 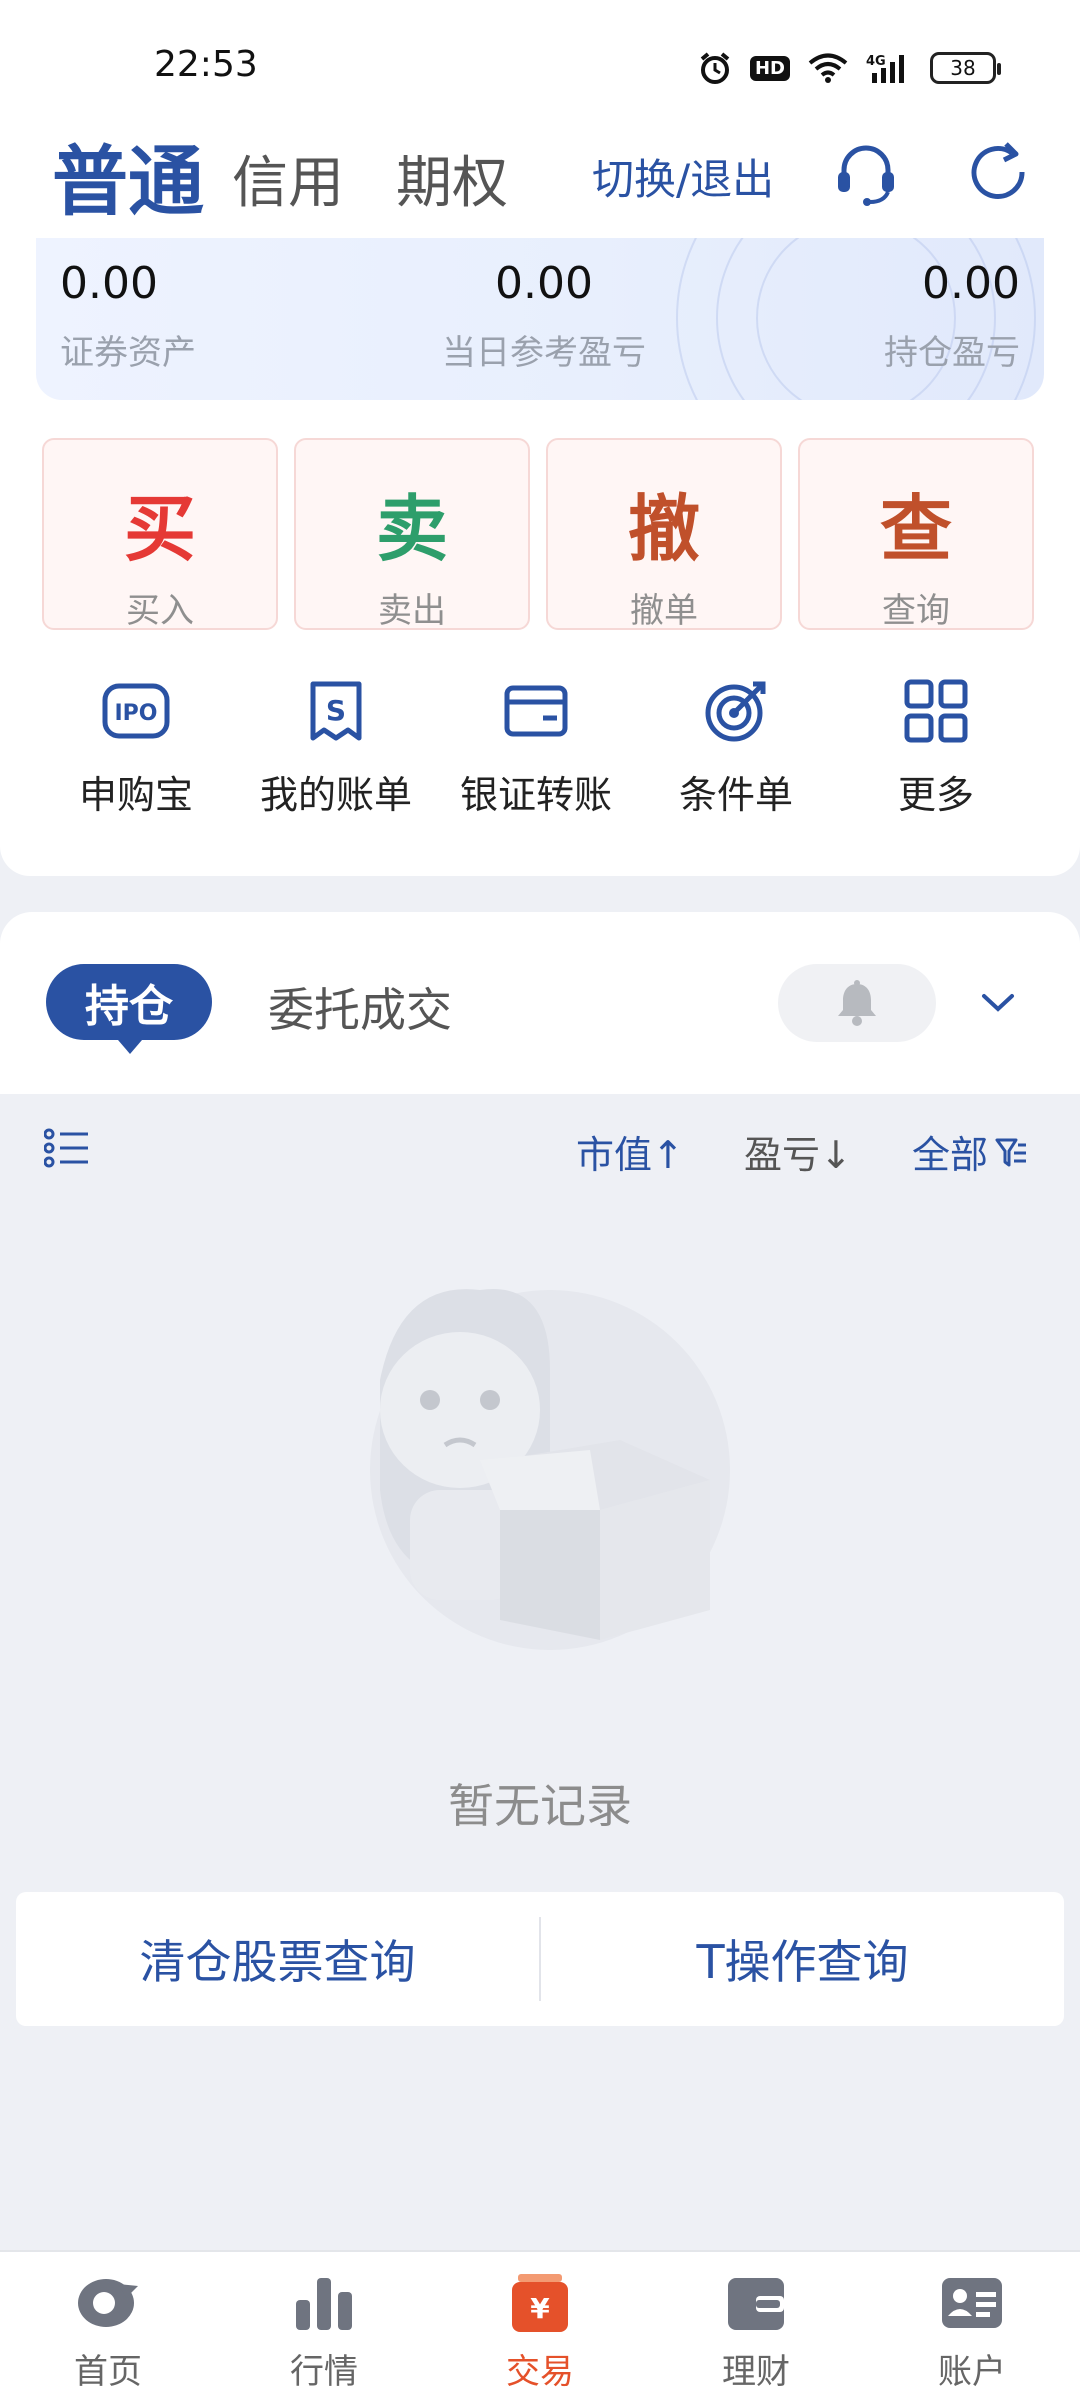 What do you see at coordinates (135, 795) in the screenshot?
I see `quick-link-ipo-label: 申购宝` at bounding box center [135, 795].